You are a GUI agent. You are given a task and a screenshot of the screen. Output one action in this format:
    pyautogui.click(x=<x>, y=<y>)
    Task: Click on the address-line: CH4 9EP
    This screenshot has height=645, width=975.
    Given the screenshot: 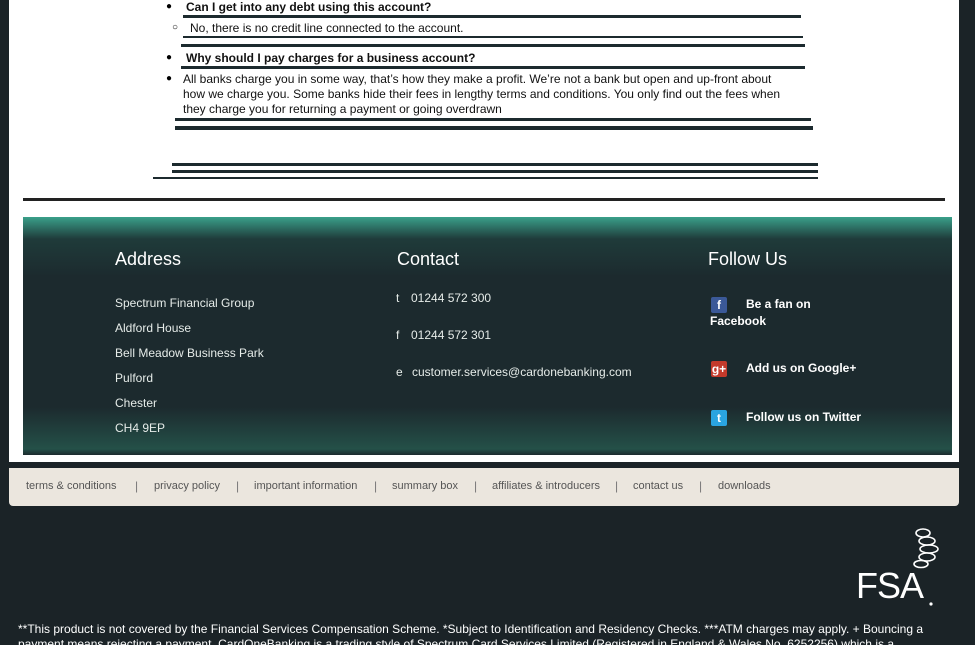 What is the action you would take?
    pyautogui.click(x=140, y=428)
    